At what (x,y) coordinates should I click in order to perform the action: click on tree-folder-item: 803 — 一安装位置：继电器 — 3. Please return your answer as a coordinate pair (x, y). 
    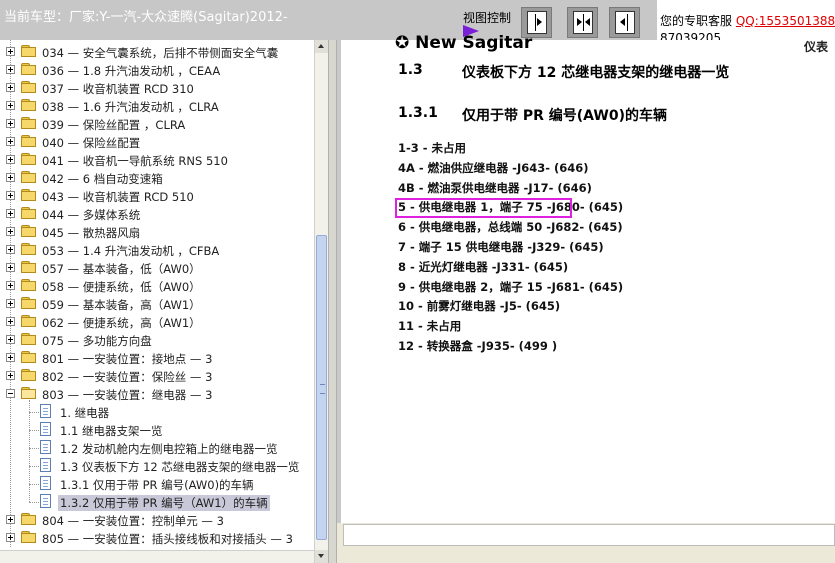
    Looking at the image, I should click on (157, 394).